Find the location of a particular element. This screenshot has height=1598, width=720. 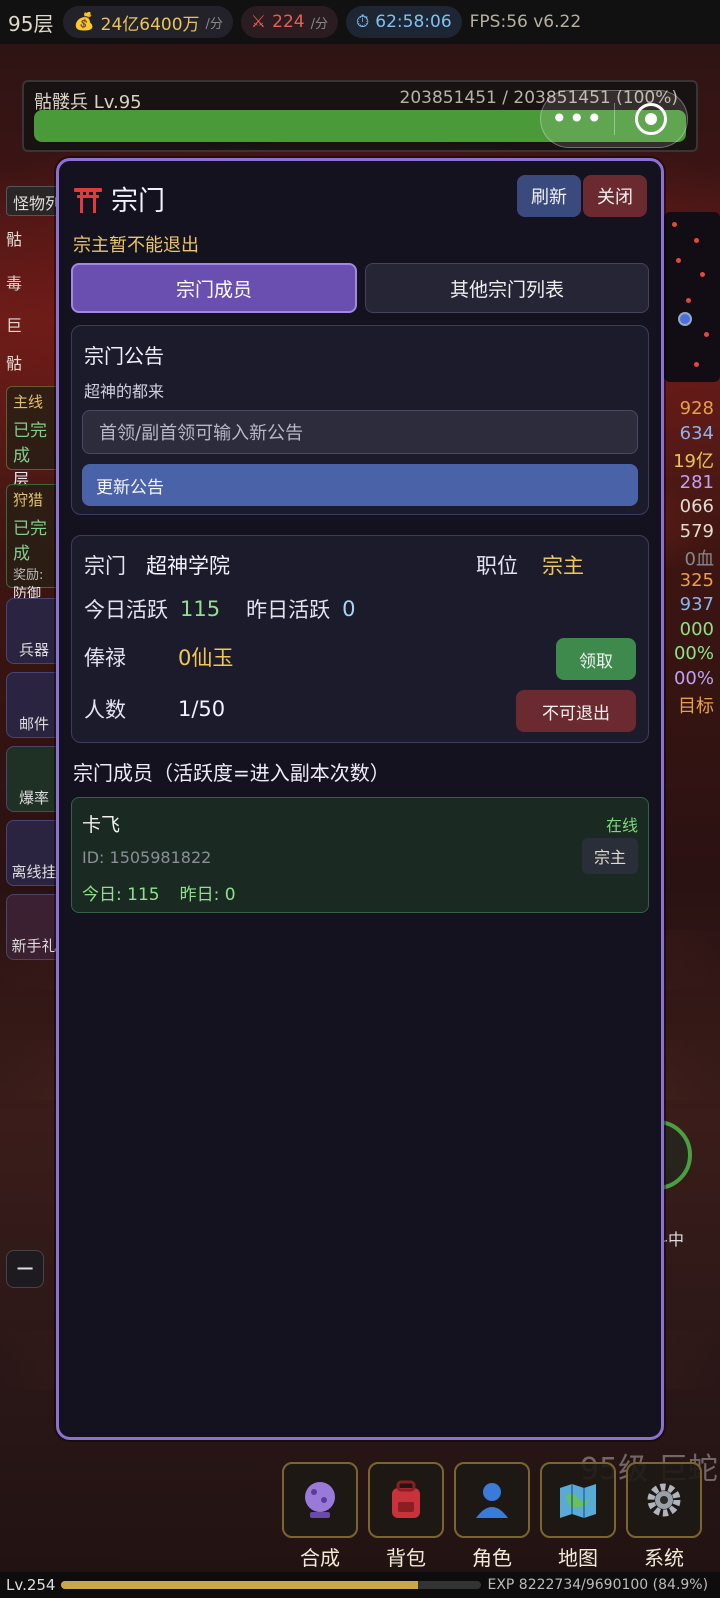

kill-value: 224 is located at coordinates (288, 22).